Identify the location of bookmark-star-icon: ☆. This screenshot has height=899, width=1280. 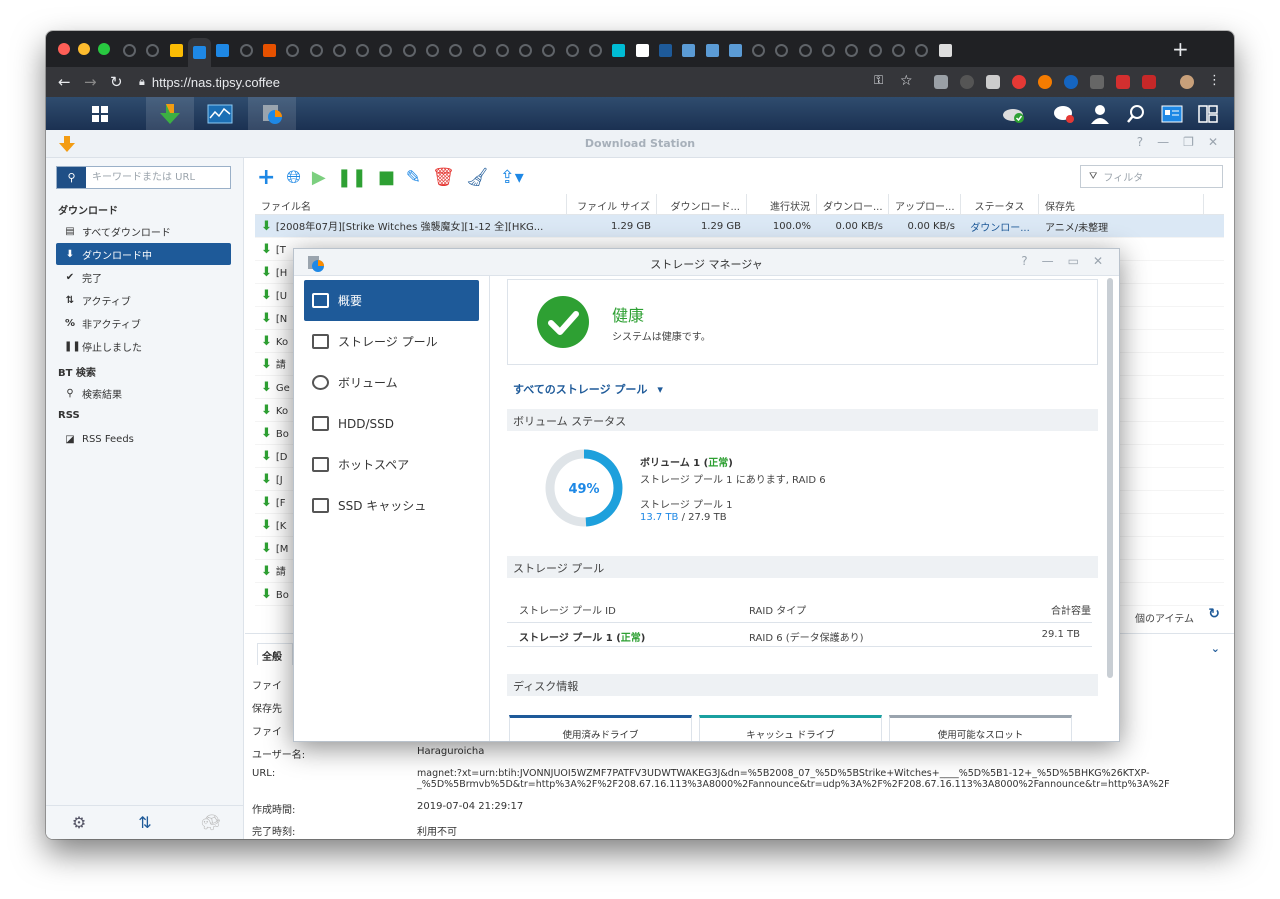
(906, 81).